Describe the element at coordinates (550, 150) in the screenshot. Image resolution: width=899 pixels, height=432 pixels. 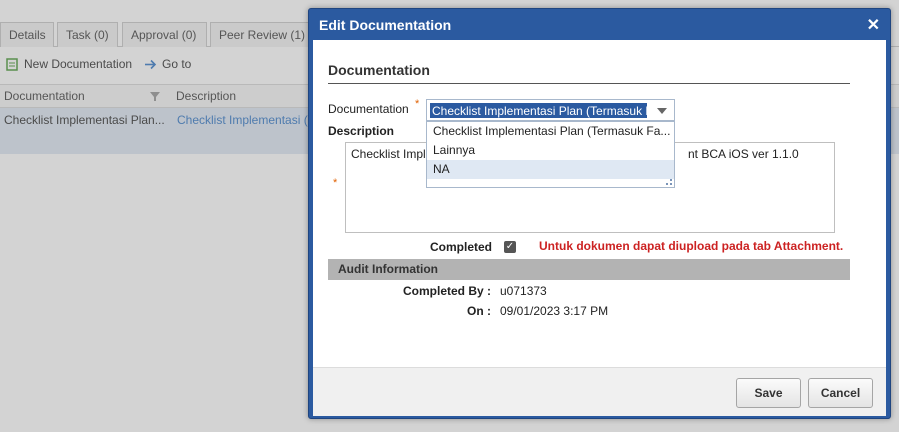
I see `dropdown-option: Lainnya` at that location.